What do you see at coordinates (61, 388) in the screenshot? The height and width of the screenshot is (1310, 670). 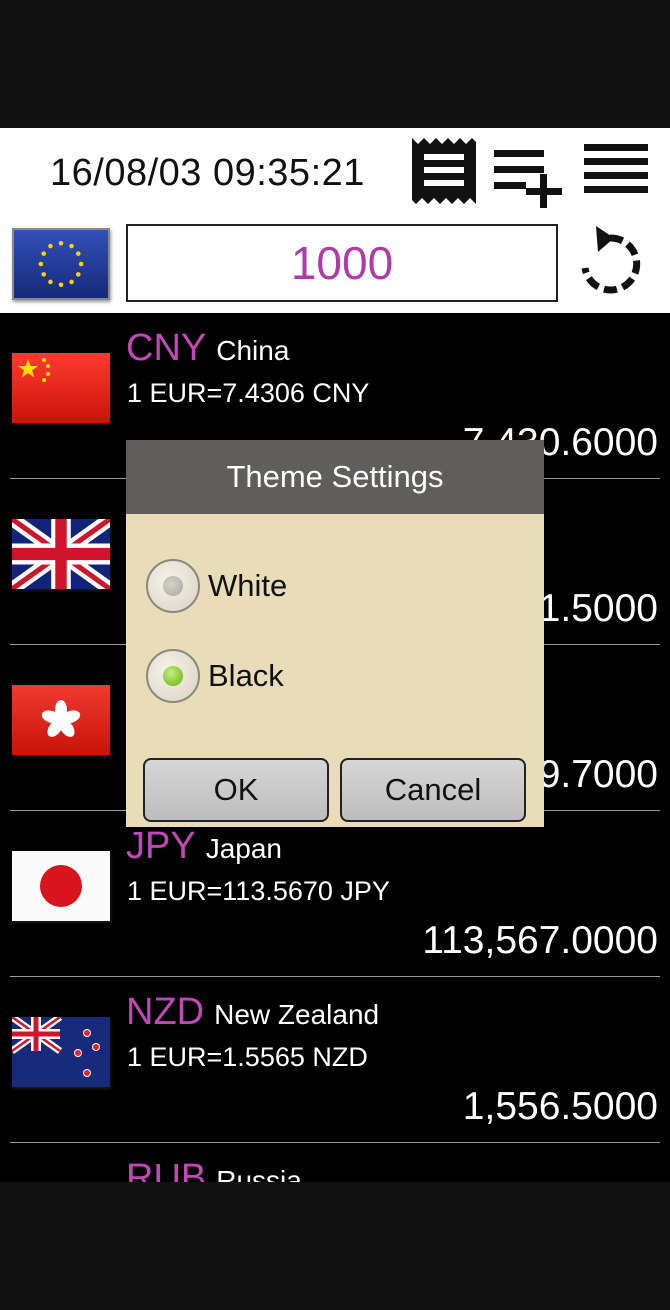 I see `cn-flag-icon` at bounding box center [61, 388].